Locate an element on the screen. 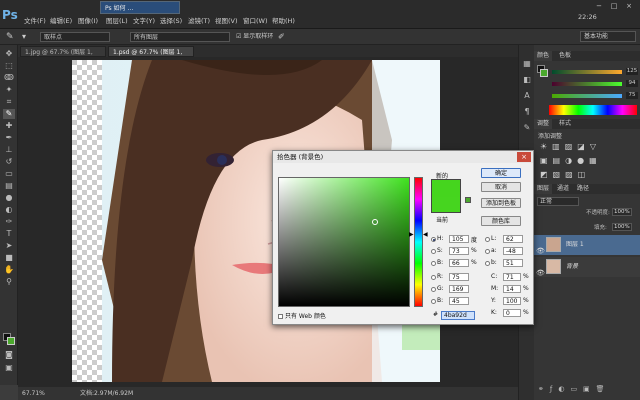 Image resolution: width=640 pixels, height=400 pixels. radio-a is located at coordinates (487, 251).